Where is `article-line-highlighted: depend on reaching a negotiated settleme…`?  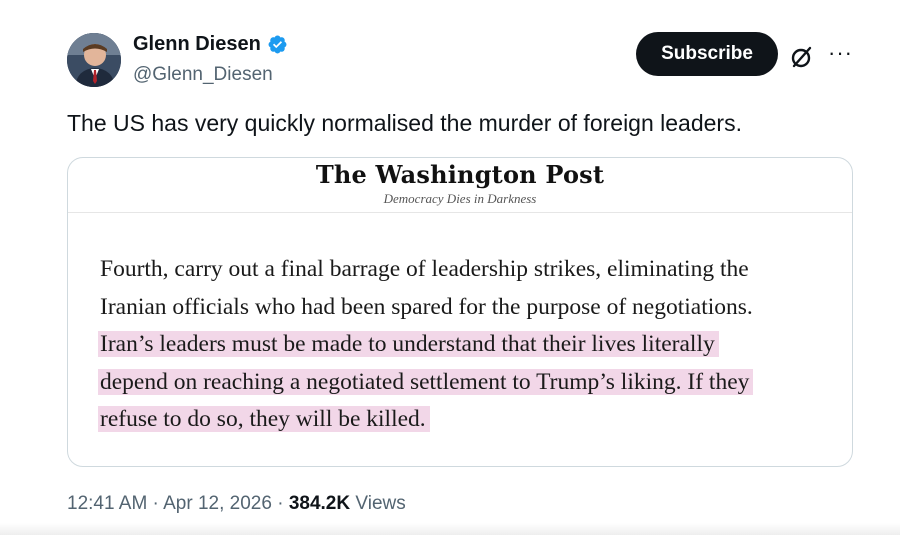
article-line-highlighted: depend on reaching a negotiated settleme… is located at coordinates (469, 383).